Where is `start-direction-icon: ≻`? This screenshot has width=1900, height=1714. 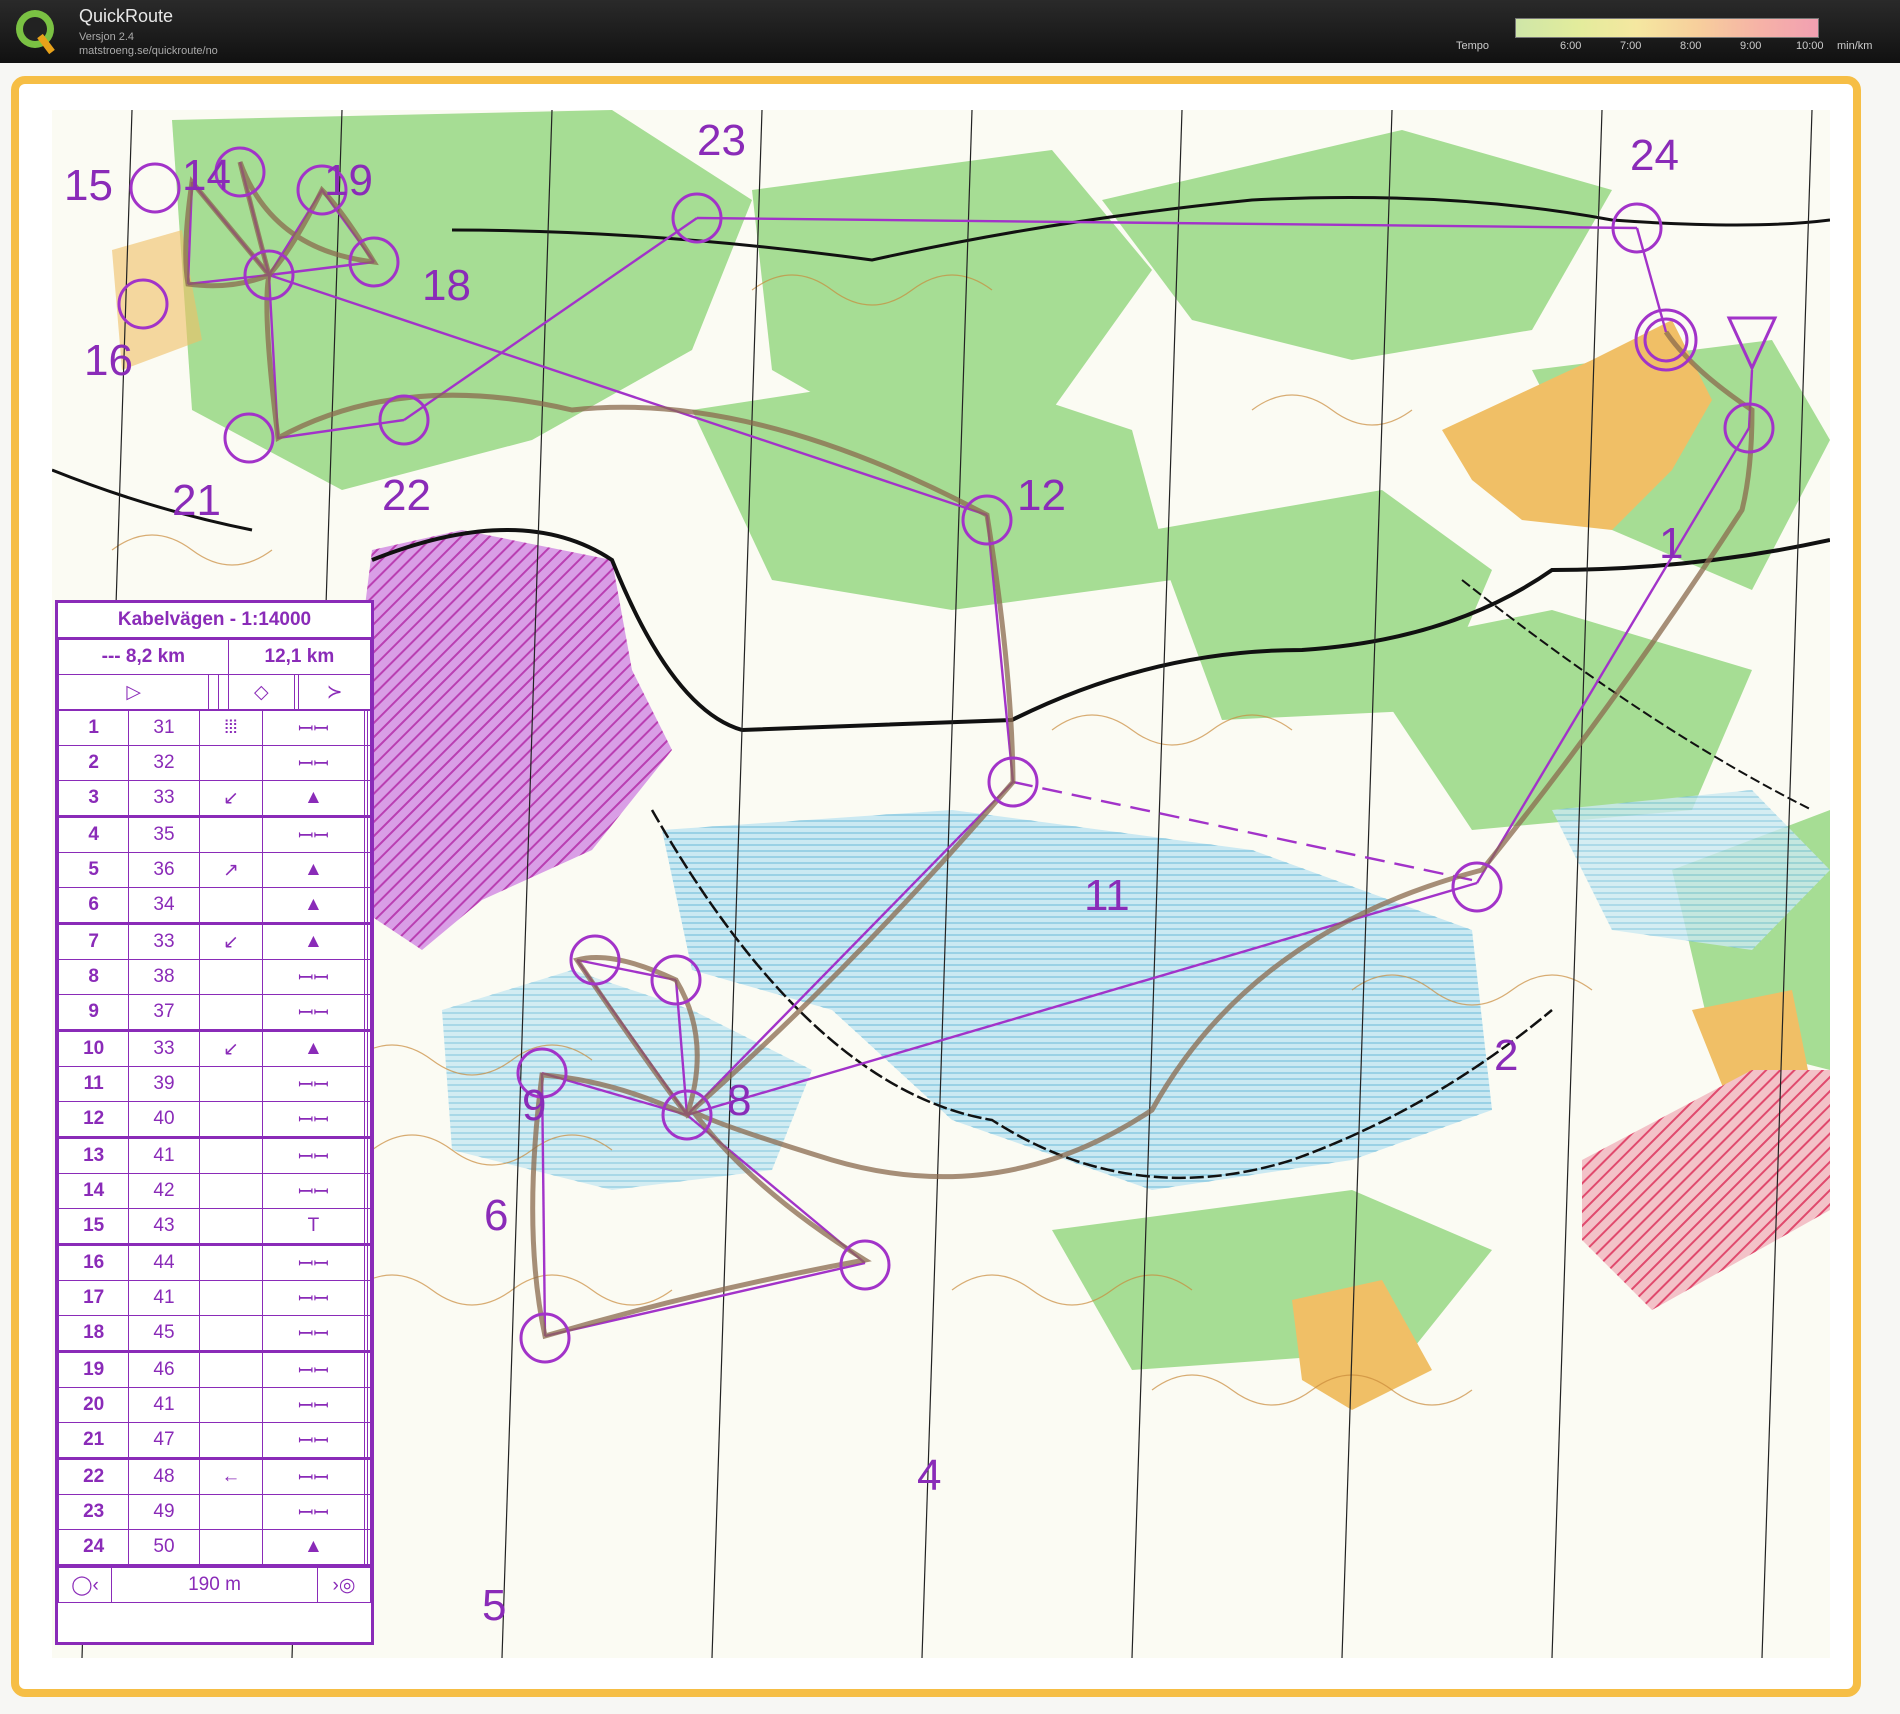
start-direction-icon: ≻ is located at coordinates (334, 692).